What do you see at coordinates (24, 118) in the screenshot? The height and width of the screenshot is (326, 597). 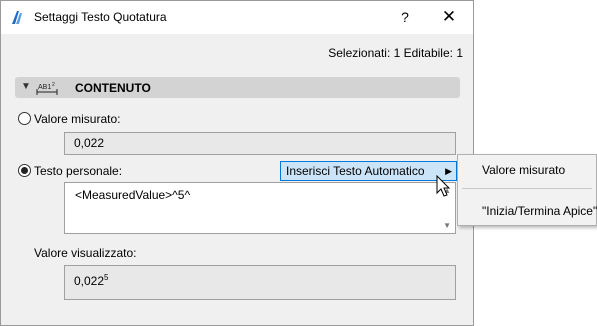 I see `measured-value-radio` at bounding box center [24, 118].